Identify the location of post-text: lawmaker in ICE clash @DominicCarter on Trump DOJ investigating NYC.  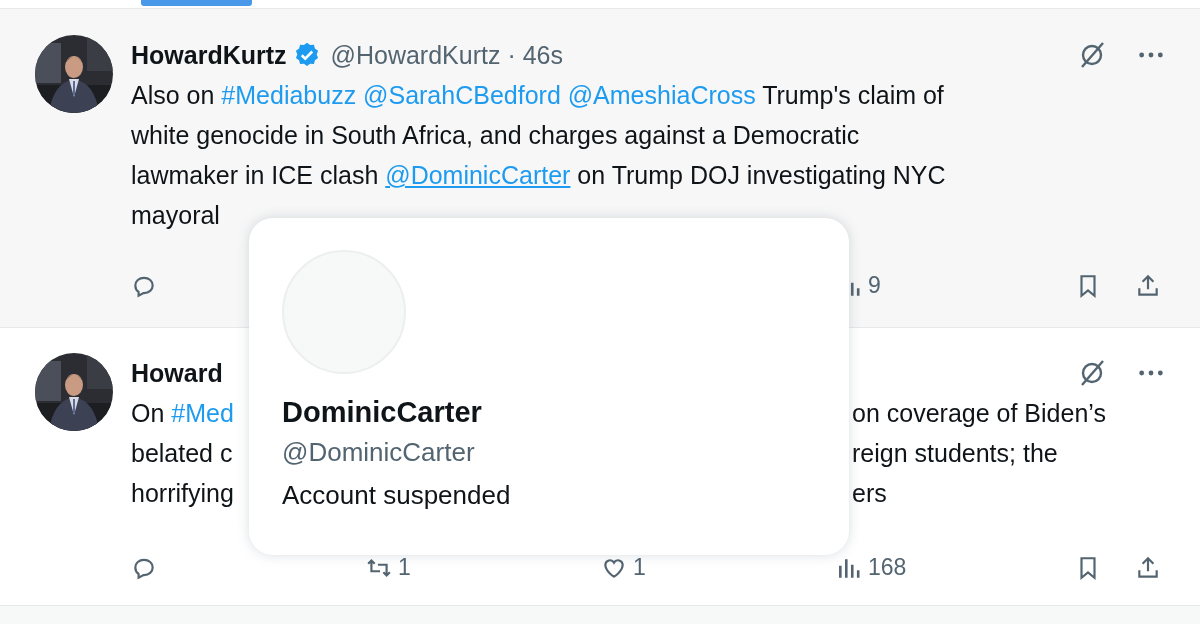
(538, 175).